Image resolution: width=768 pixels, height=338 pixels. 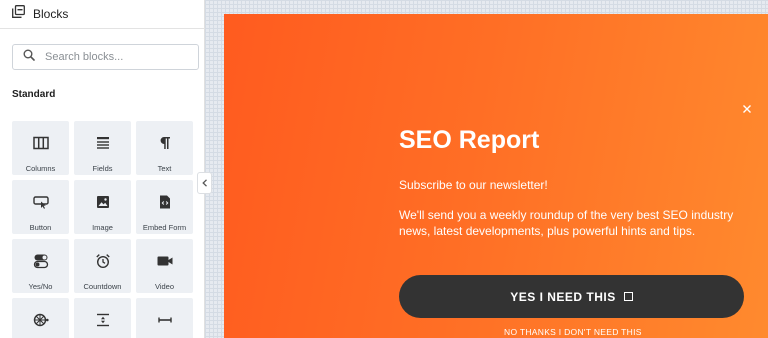 I want to click on block-label: Fields, so click(x=102, y=168).